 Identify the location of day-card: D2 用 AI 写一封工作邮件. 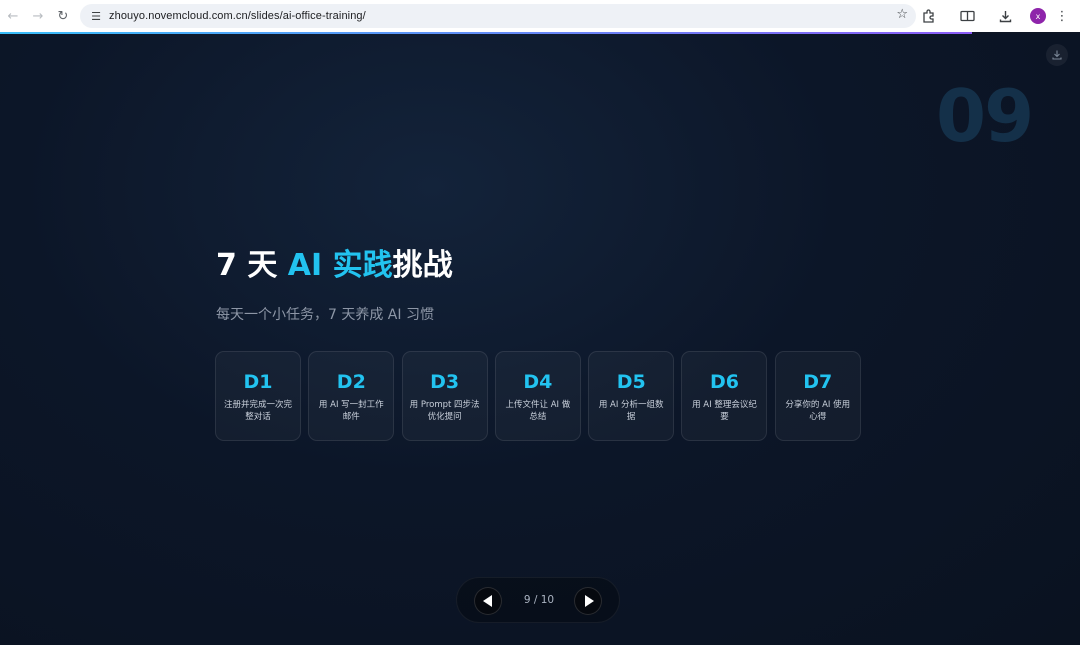
(351, 396).